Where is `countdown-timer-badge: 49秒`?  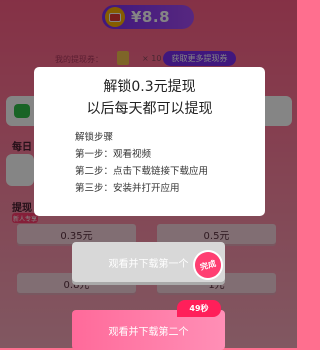
countdown-timer-badge: 49秒 is located at coordinates (199, 308).